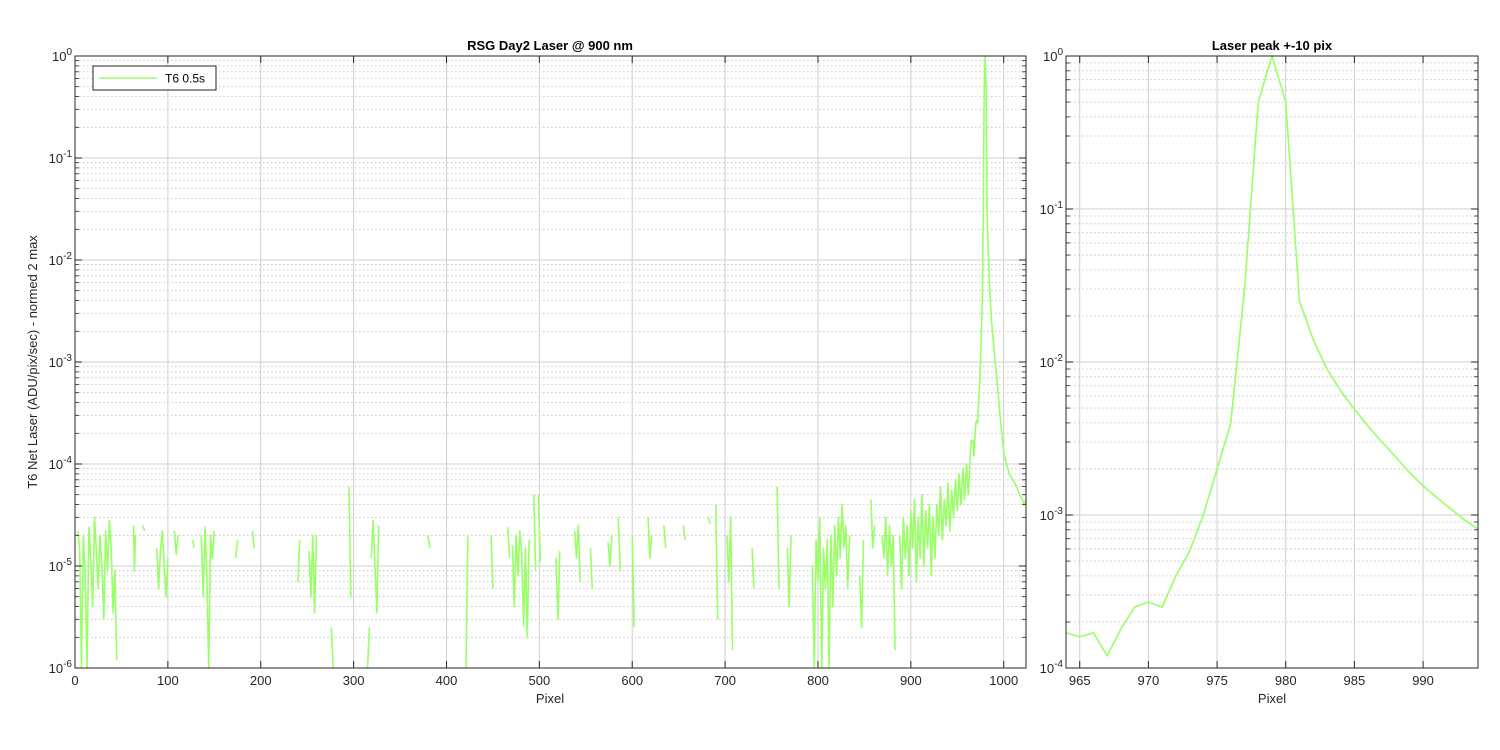 The height and width of the screenshot is (750, 1500). What do you see at coordinates (1423, 680) in the screenshot?
I see `x-tick-label: 990` at bounding box center [1423, 680].